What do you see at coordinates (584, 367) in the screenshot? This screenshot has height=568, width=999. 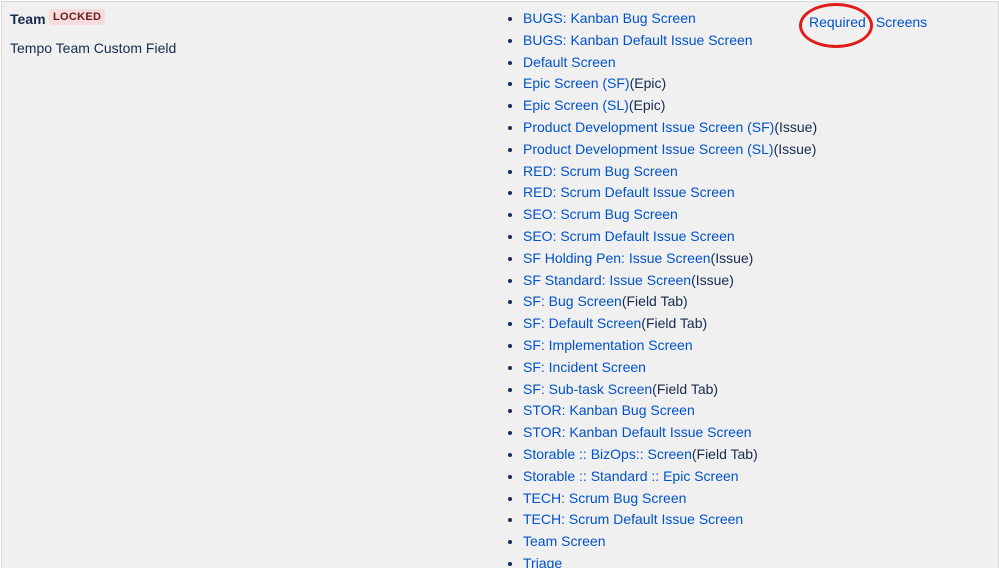 I see `screen-link: SF: Incident Screen` at bounding box center [584, 367].